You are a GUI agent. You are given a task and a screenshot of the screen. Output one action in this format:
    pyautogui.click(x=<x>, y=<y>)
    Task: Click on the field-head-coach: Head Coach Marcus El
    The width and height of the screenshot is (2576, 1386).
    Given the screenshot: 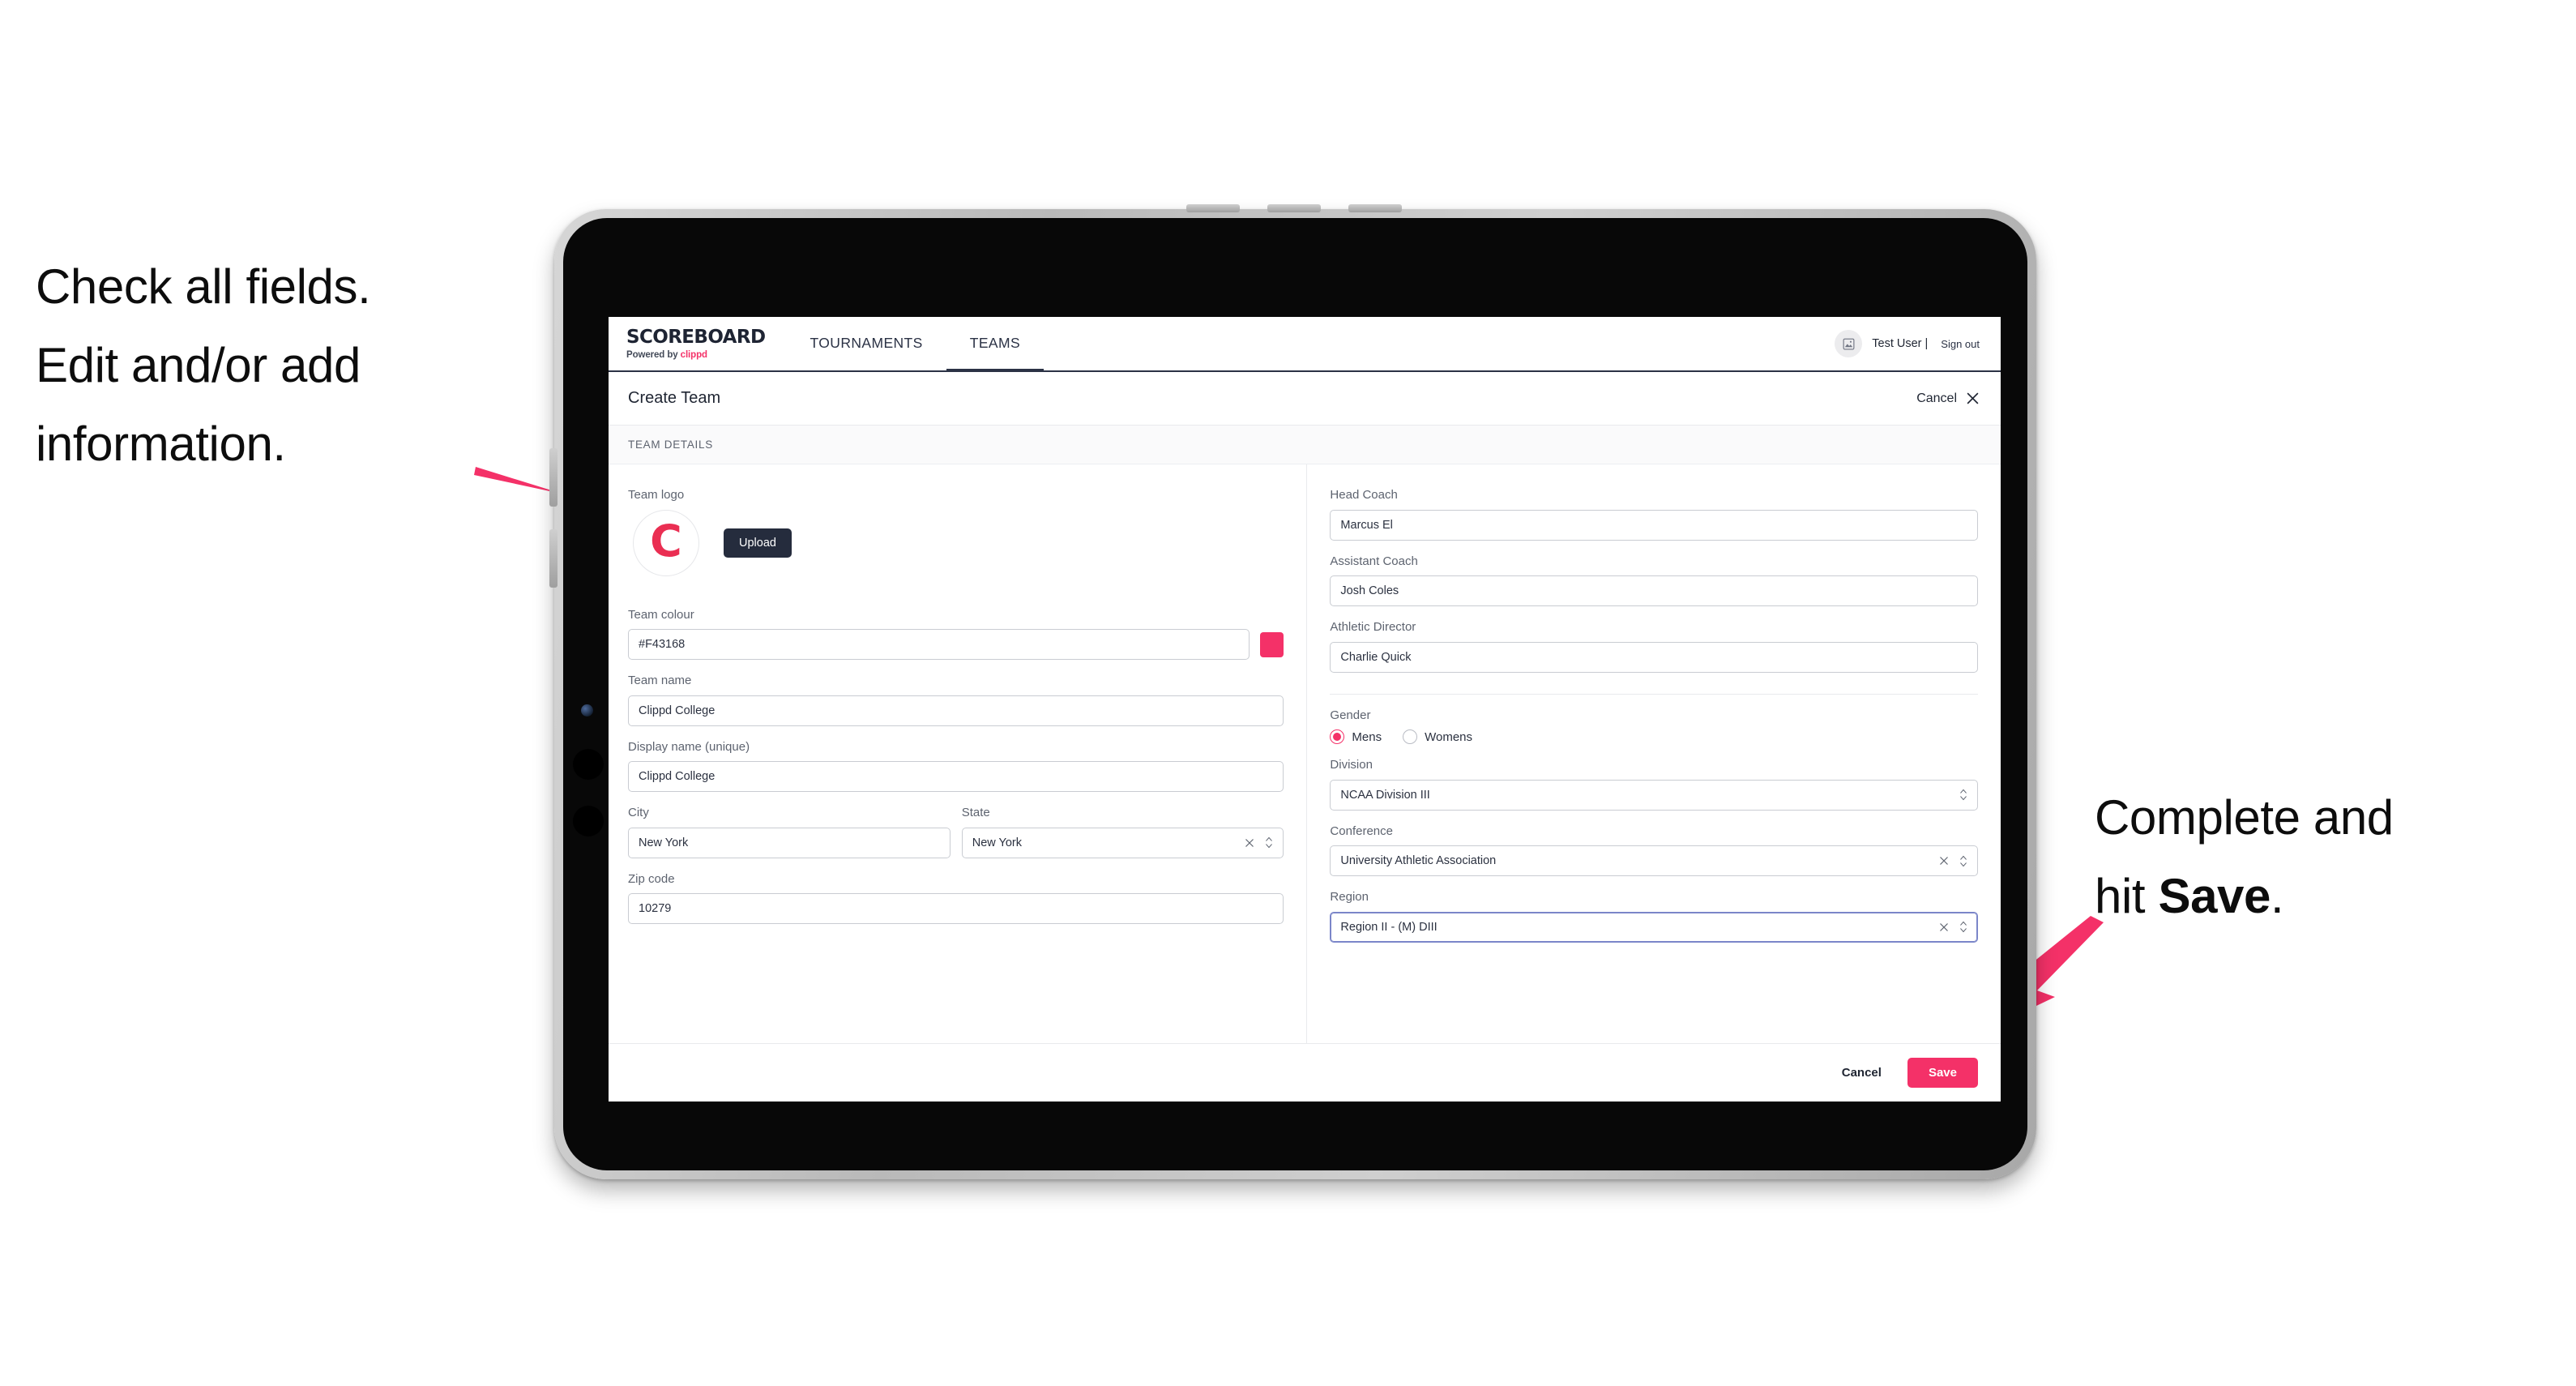 What is the action you would take?
    pyautogui.click(x=1654, y=514)
    